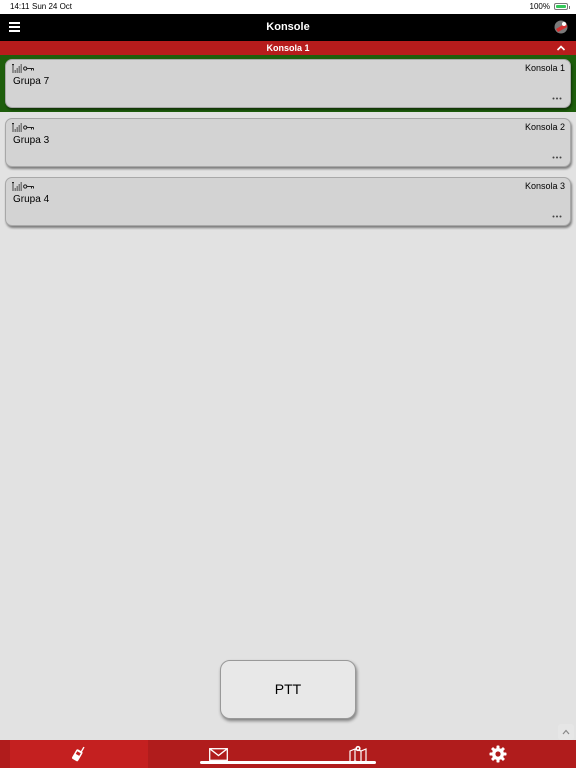  I want to click on group-name: Grupa 3, so click(31, 140).